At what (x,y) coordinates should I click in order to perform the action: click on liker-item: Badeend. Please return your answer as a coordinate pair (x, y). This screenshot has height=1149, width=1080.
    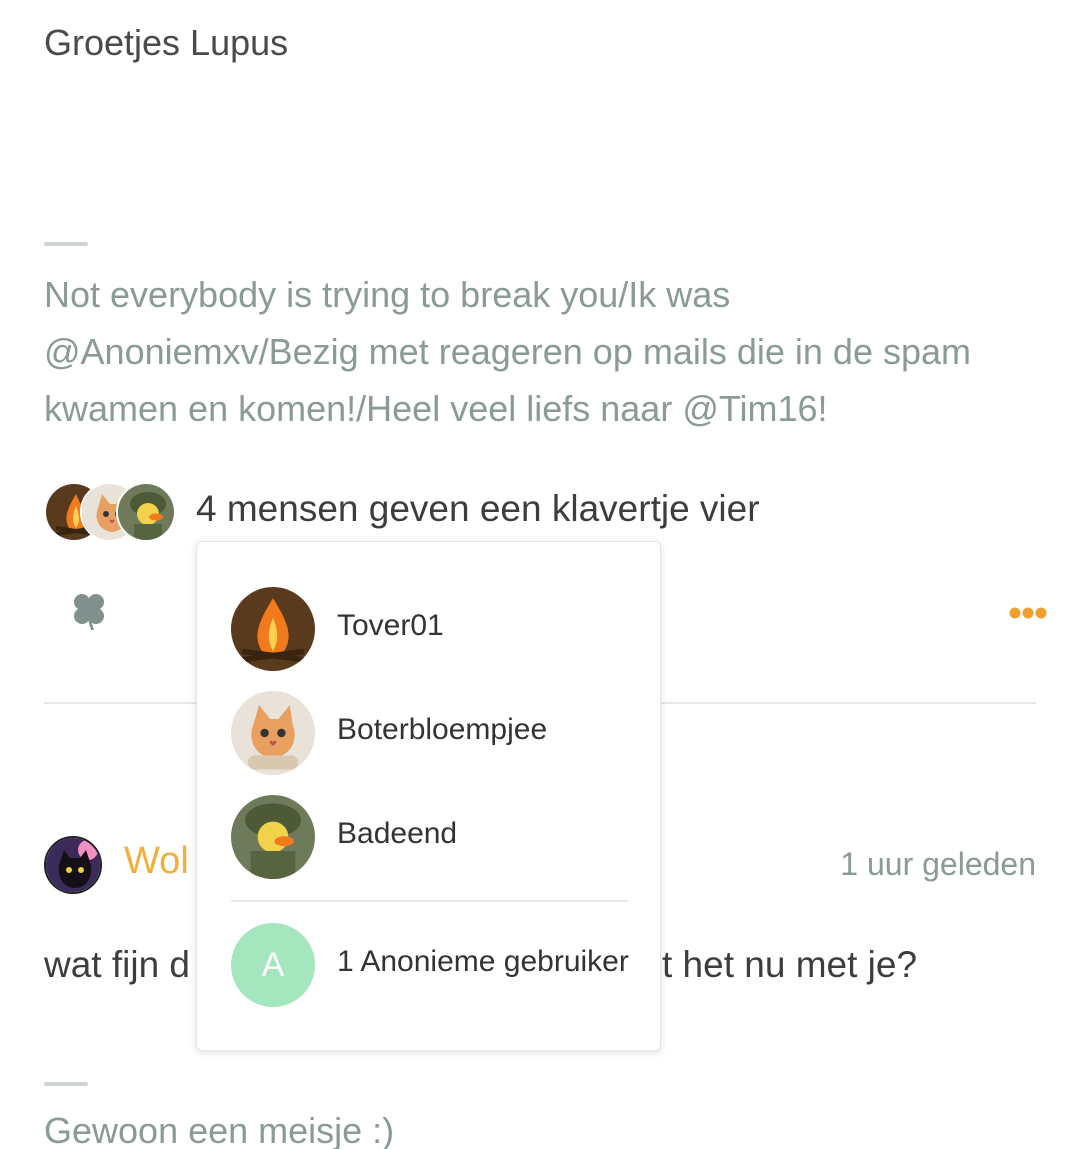
    Looking at the image, I should click on (431, 837).